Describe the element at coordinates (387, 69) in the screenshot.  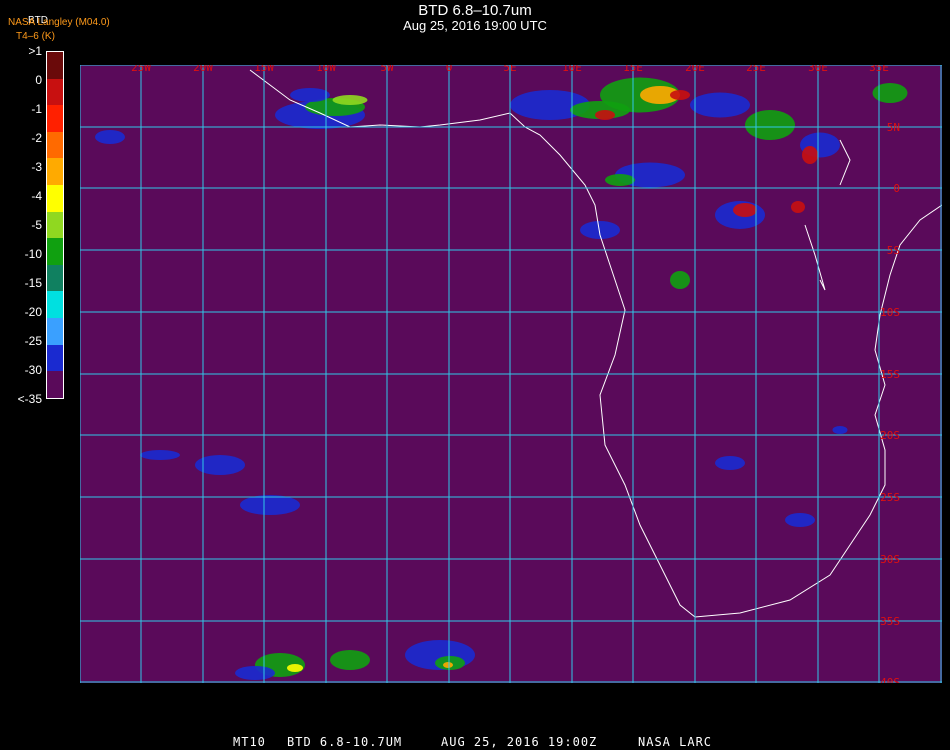
I see `longitude-label: 5W` at that location.